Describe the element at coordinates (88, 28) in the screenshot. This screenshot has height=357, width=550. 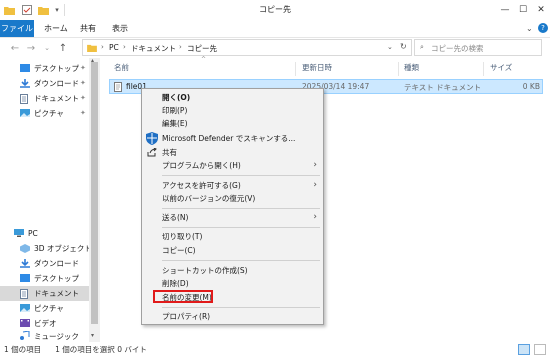
I see `tab-share: 共有` at that location.